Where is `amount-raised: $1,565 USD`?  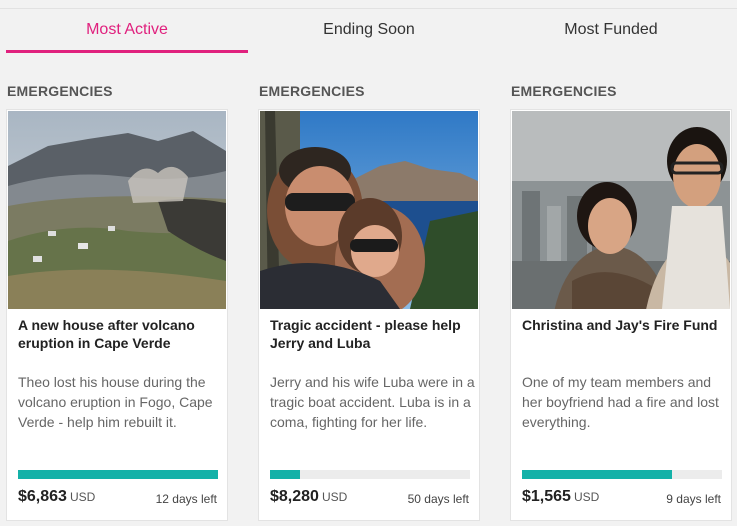 amount-raised: $1,565 USD is located at coordinates (560, 497).